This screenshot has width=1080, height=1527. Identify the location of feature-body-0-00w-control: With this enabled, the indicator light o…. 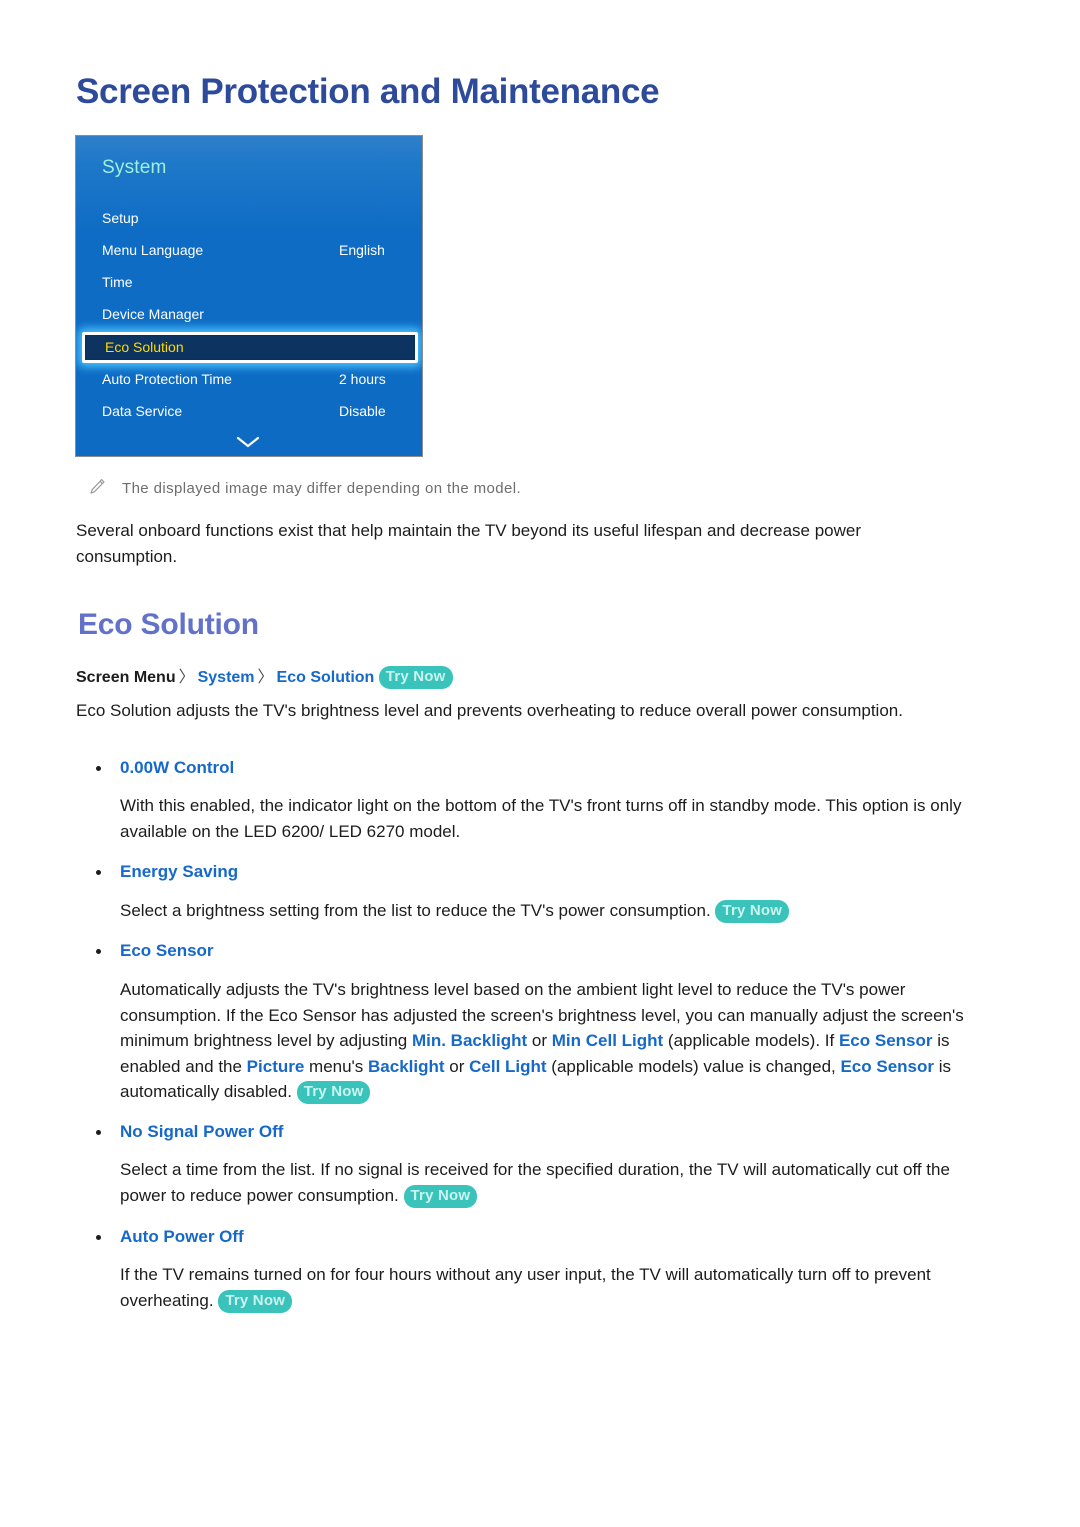
(560, 818).